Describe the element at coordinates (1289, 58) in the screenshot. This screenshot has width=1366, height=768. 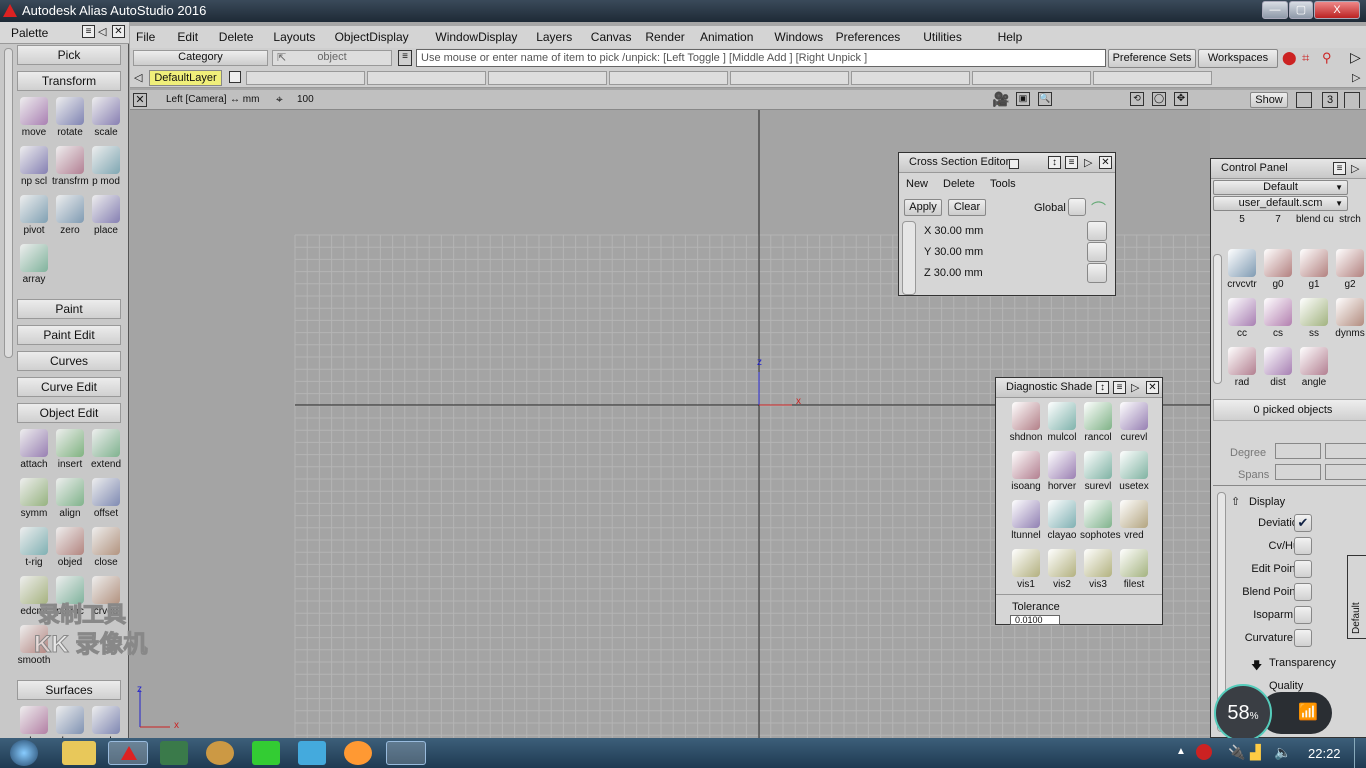
I see `pick-cv-icon: ⬤` at that location.